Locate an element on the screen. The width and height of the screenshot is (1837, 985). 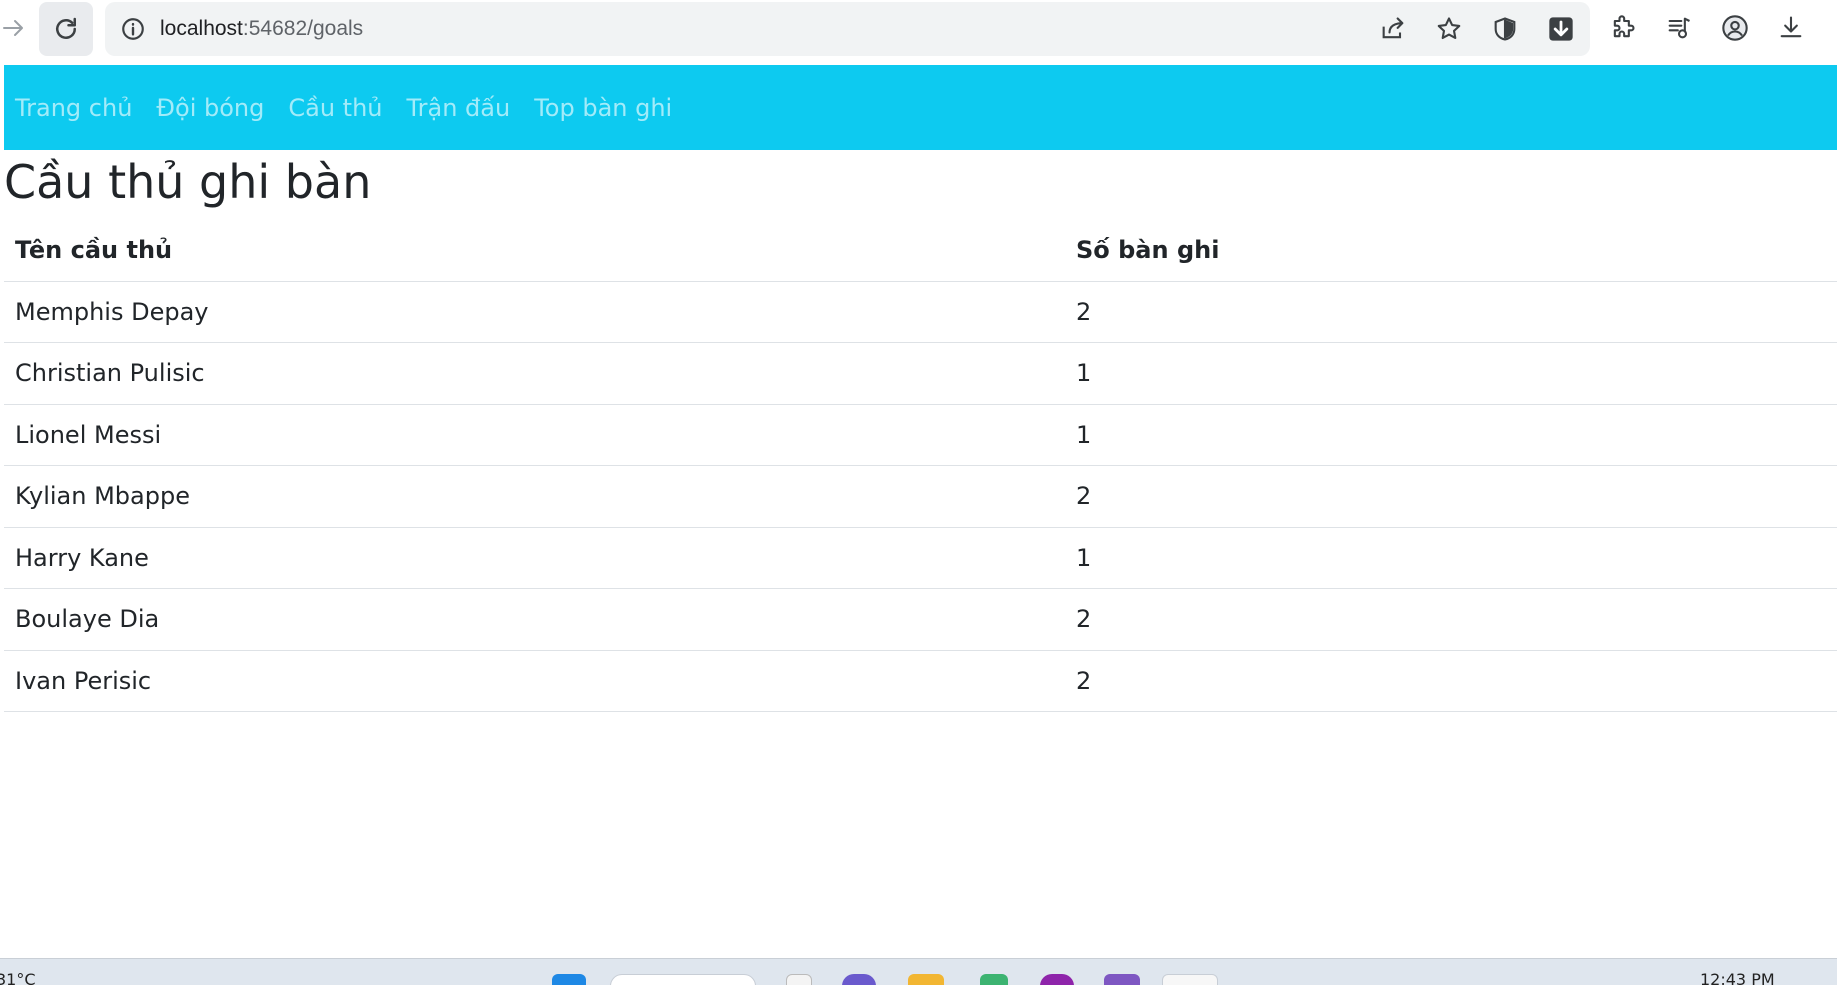
url-path: :54682/goals is located at coordinates (303, 28).